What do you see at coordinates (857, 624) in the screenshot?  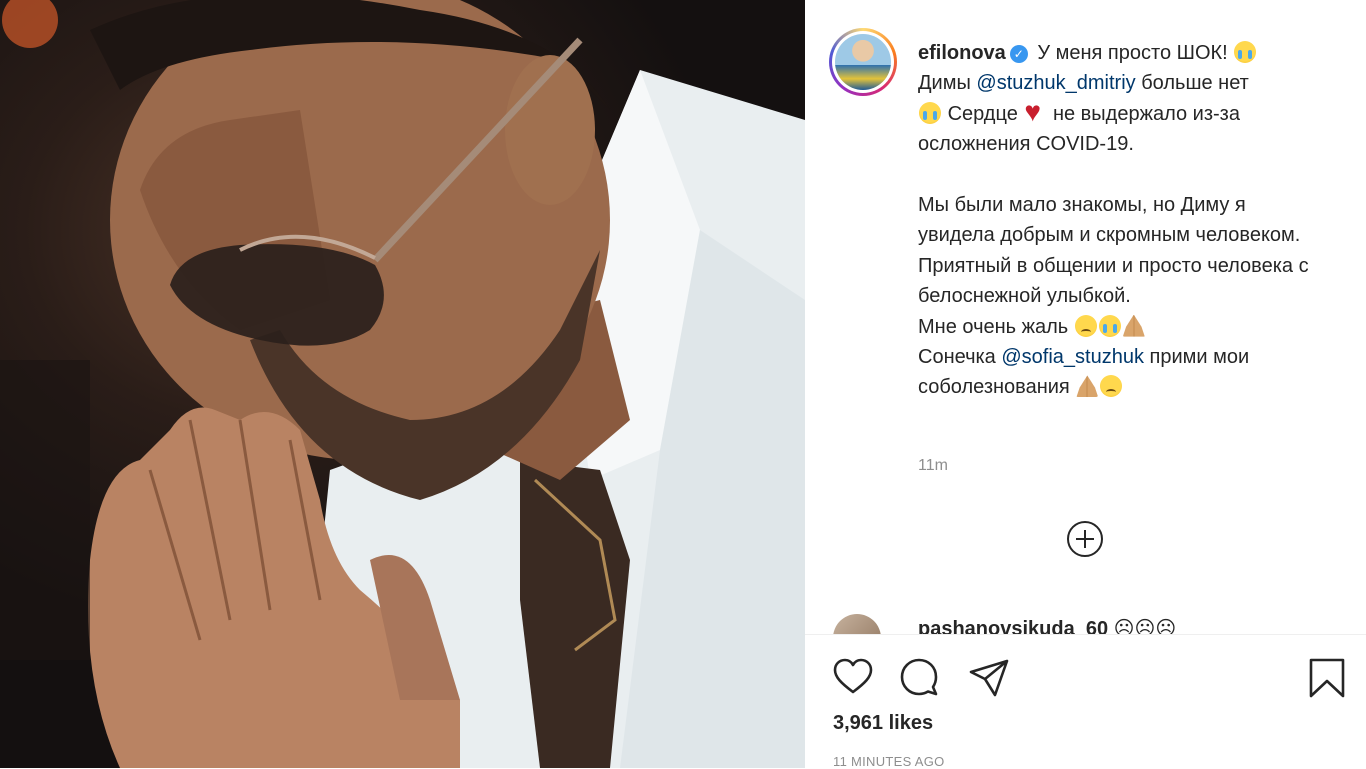 I see `commenter-avatar` at bounding box center [857, 624].